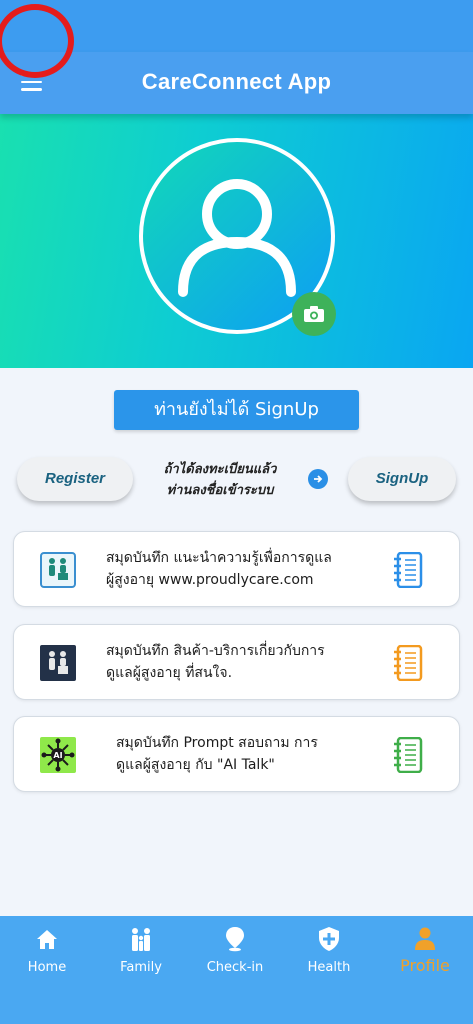  Describe the element at coordinates (219, 558) in the screenshot. I see `card-text-line: สมุดบันทึก แนะนำความรู้เพื่อการดูแล` at that location.